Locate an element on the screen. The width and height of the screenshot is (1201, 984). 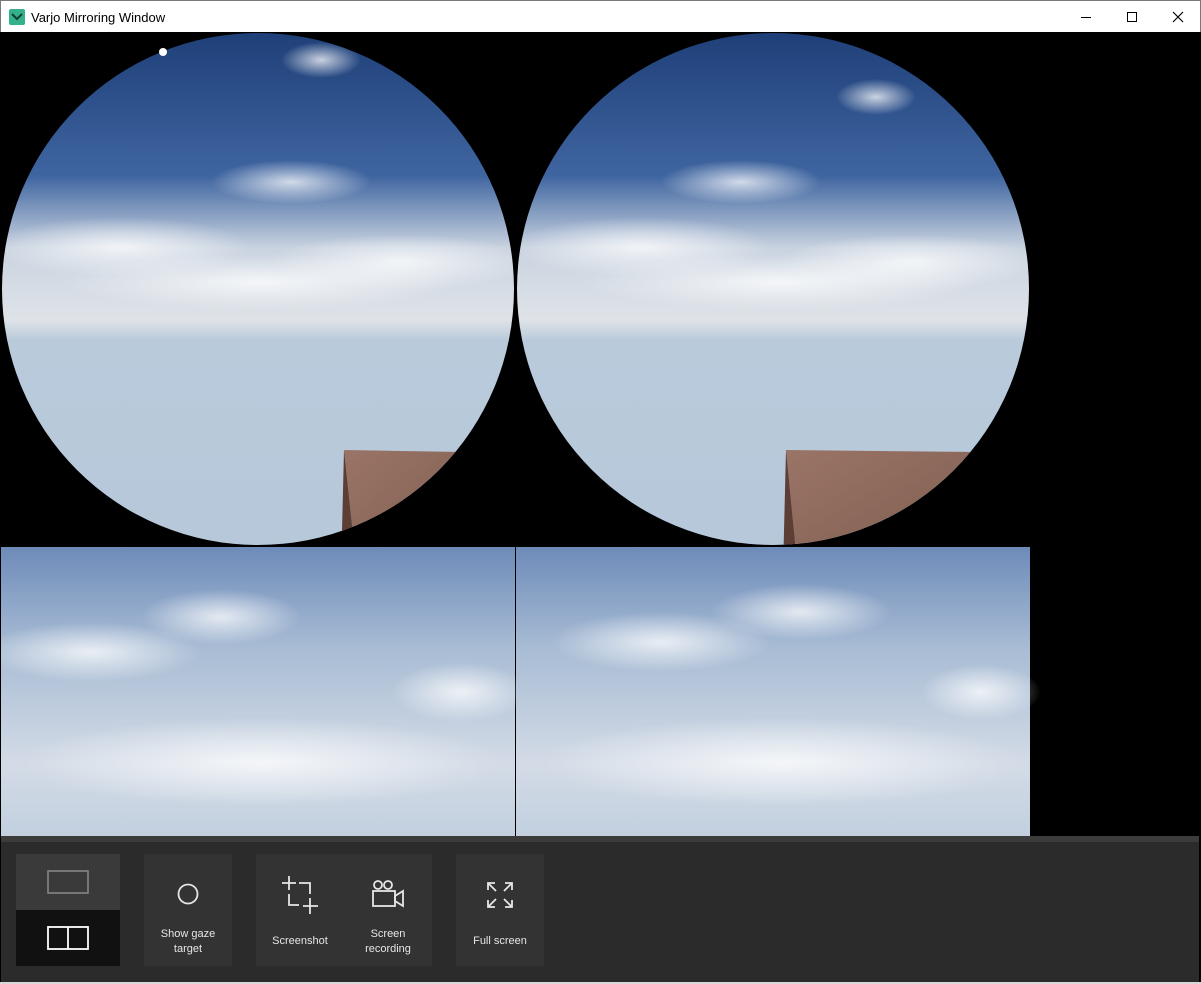
capture-button-group: Screenshot Screen recording is located at coordinates (344, 910).